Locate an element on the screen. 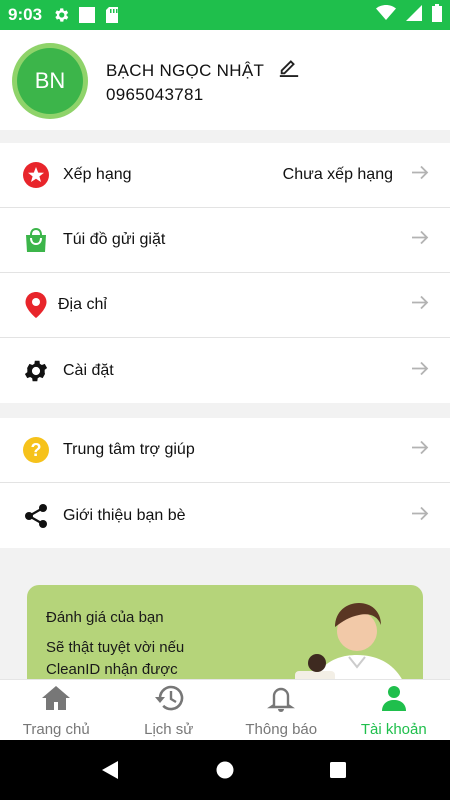  help-icon: ? is located at coordinates (36, 450).